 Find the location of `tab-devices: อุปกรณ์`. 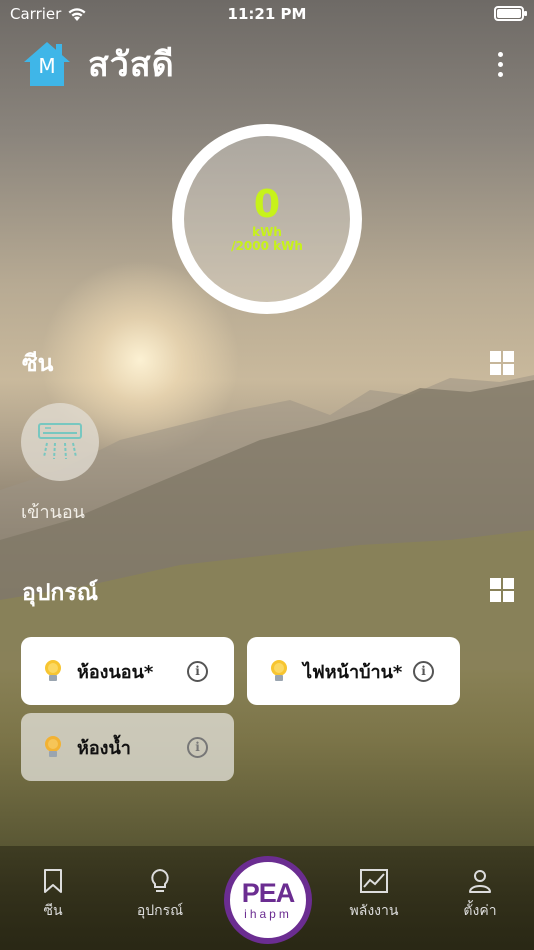

tab-devices: อุปกรณ์ is located at coordinates (160, 895).